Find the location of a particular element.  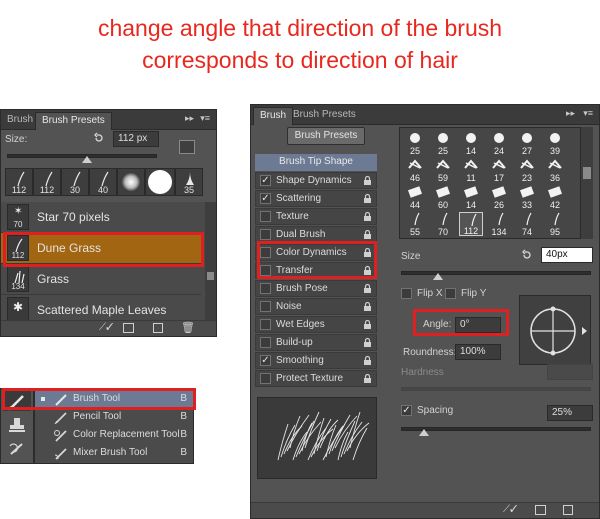

flyout-mixer-brush-tool: Mixer Brush Tool B is located at coordinates (115, 453).